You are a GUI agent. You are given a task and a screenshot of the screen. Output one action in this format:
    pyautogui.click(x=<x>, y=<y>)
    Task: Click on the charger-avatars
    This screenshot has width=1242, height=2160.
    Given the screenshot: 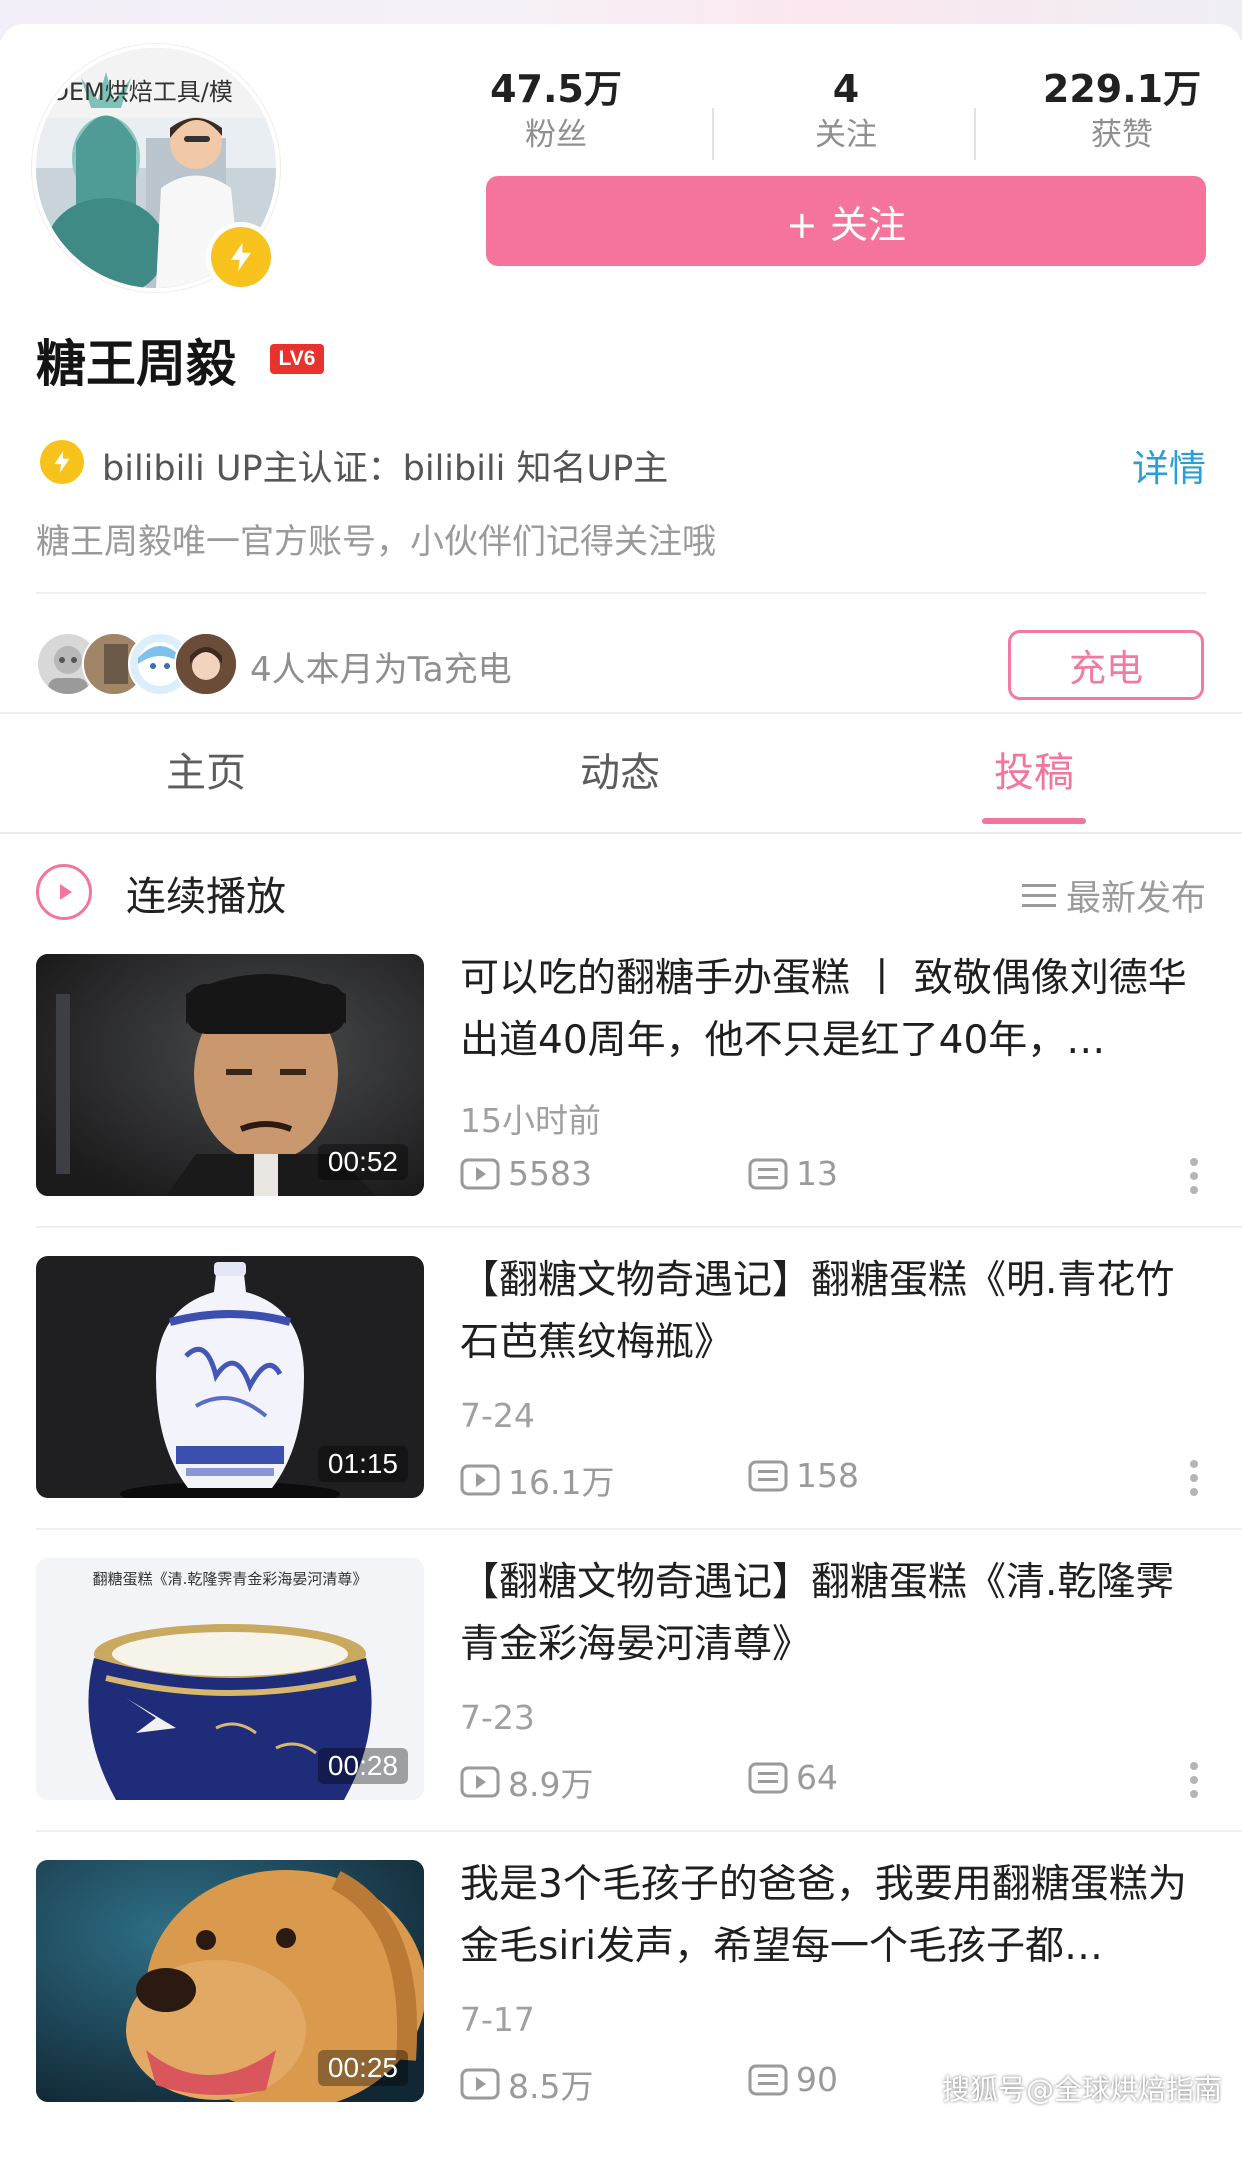 What is the action you would take?
    pyautogui.click(x=146, y=664)
    